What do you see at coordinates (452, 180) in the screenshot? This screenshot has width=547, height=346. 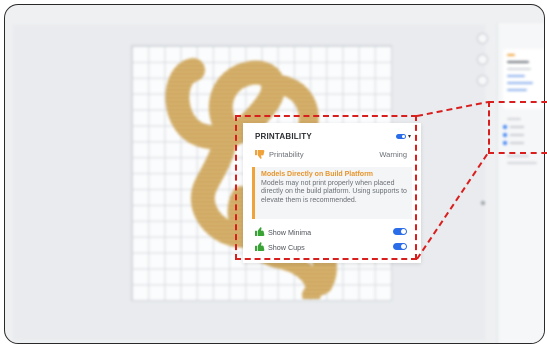 I see `callout-connectors` at bounding box center [452, 180].